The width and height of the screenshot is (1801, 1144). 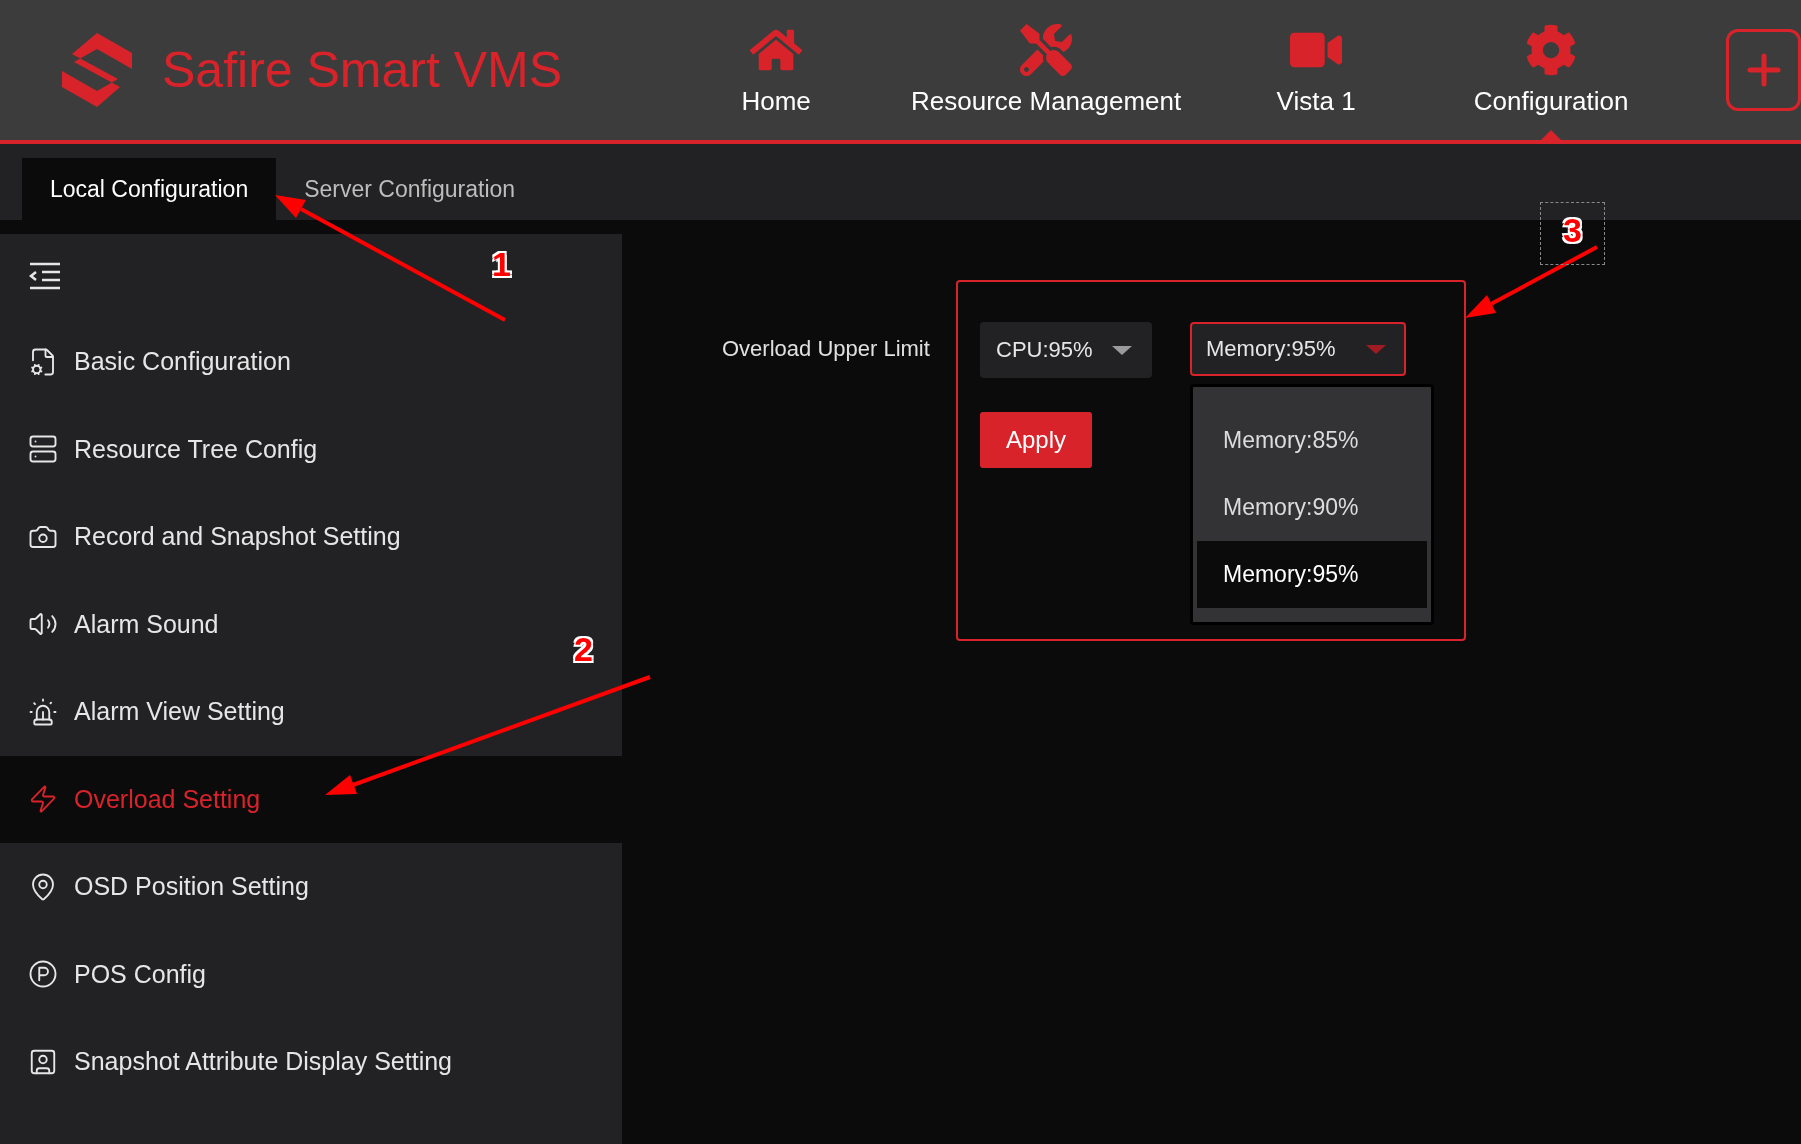 I want to click on apply-button: Apply, so click(x=1036, y=440).